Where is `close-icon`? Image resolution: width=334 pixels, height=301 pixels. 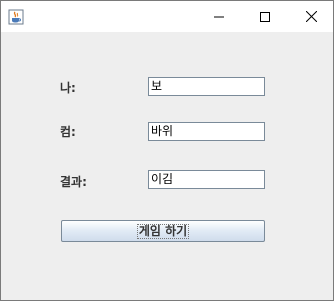
close-icon is located at coordinates (311, 16).